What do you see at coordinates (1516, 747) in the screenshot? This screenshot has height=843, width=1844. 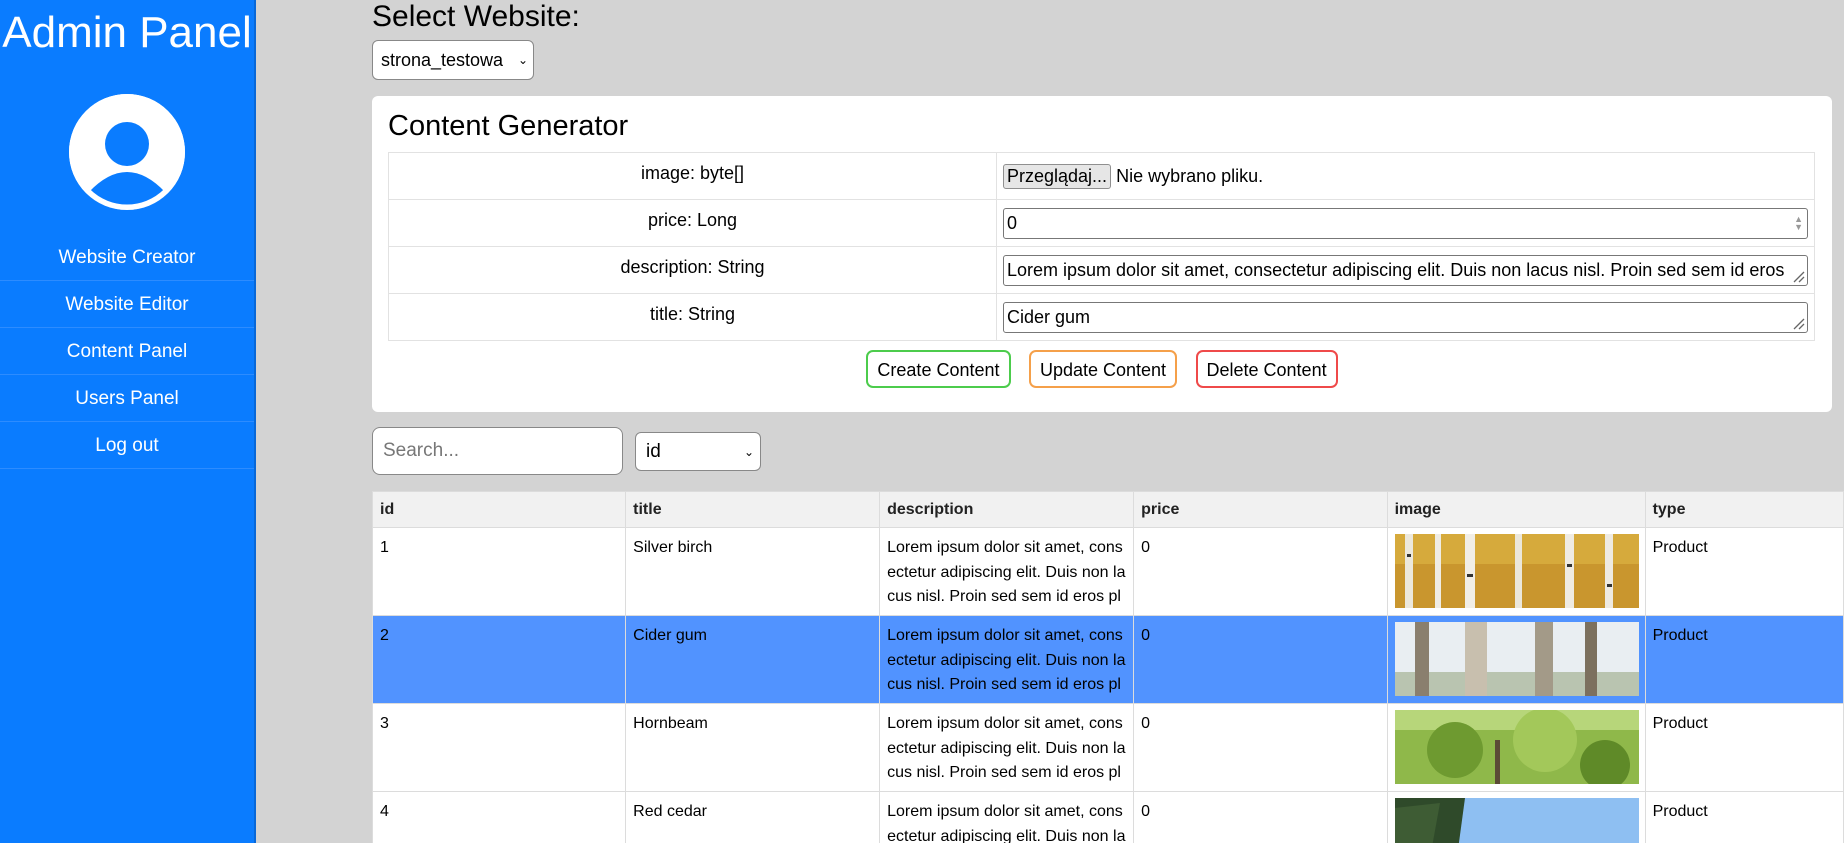 I see `hornbeam-image` at bounding box center [1516, 747].